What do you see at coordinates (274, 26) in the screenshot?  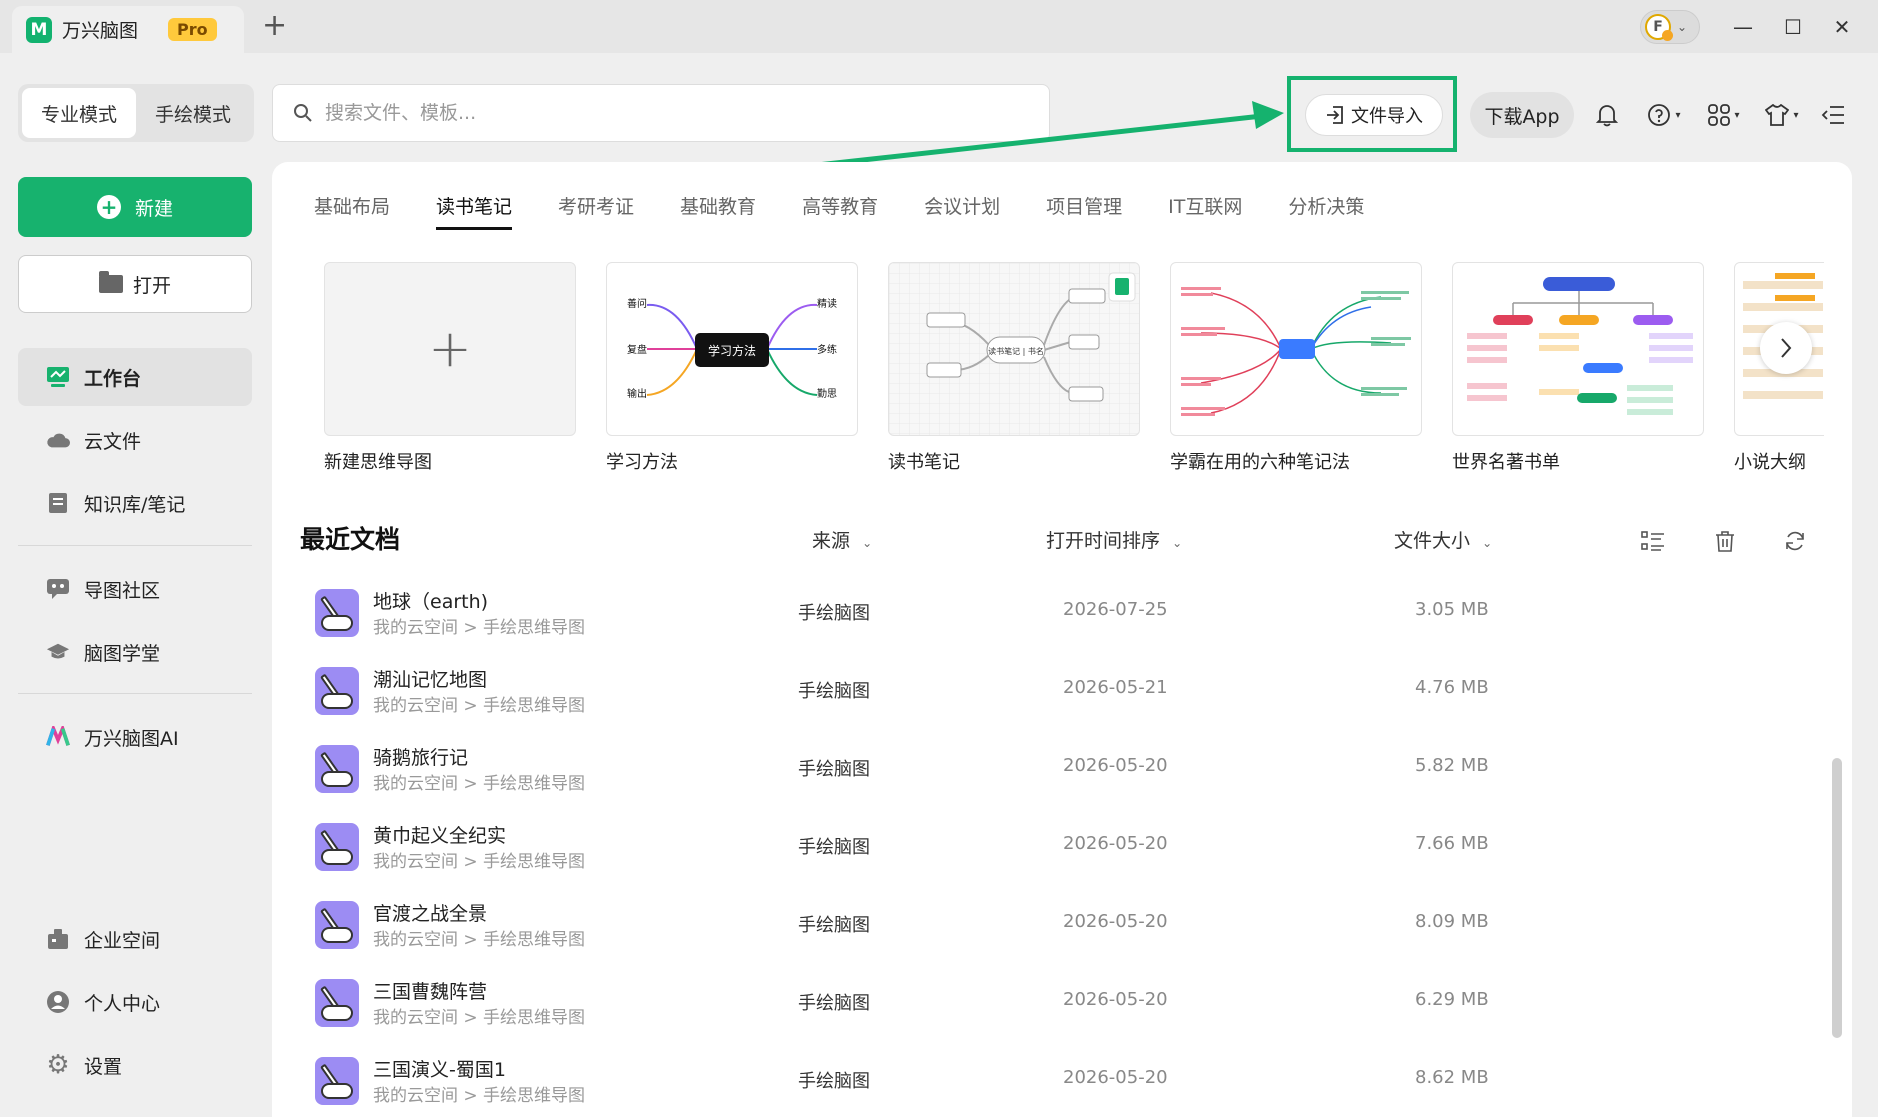 I see `new-tab-button: +` at bounding box center [274, 26].